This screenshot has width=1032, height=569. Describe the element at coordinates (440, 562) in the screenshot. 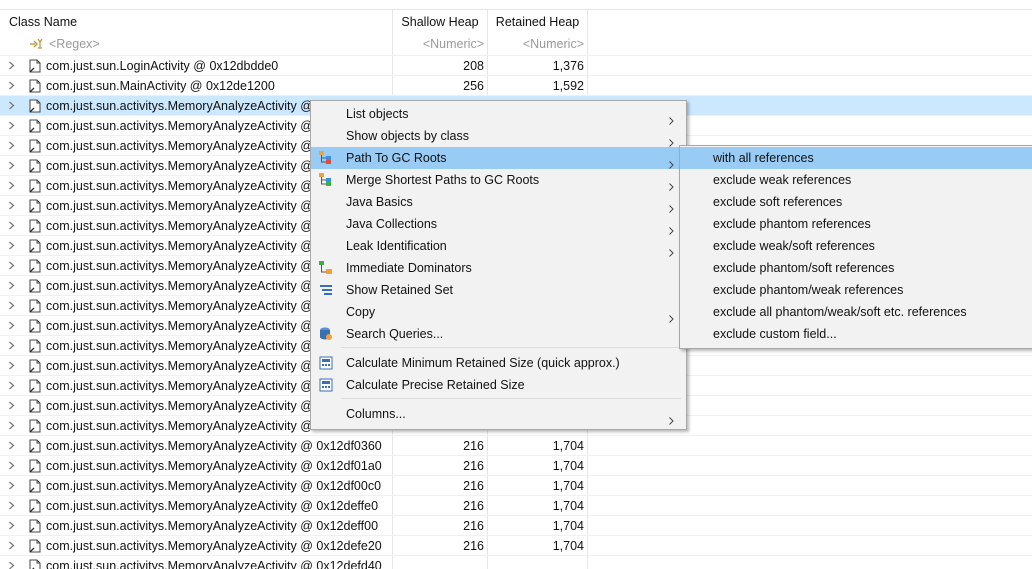

I see `shallow-heap-cell` at that location.